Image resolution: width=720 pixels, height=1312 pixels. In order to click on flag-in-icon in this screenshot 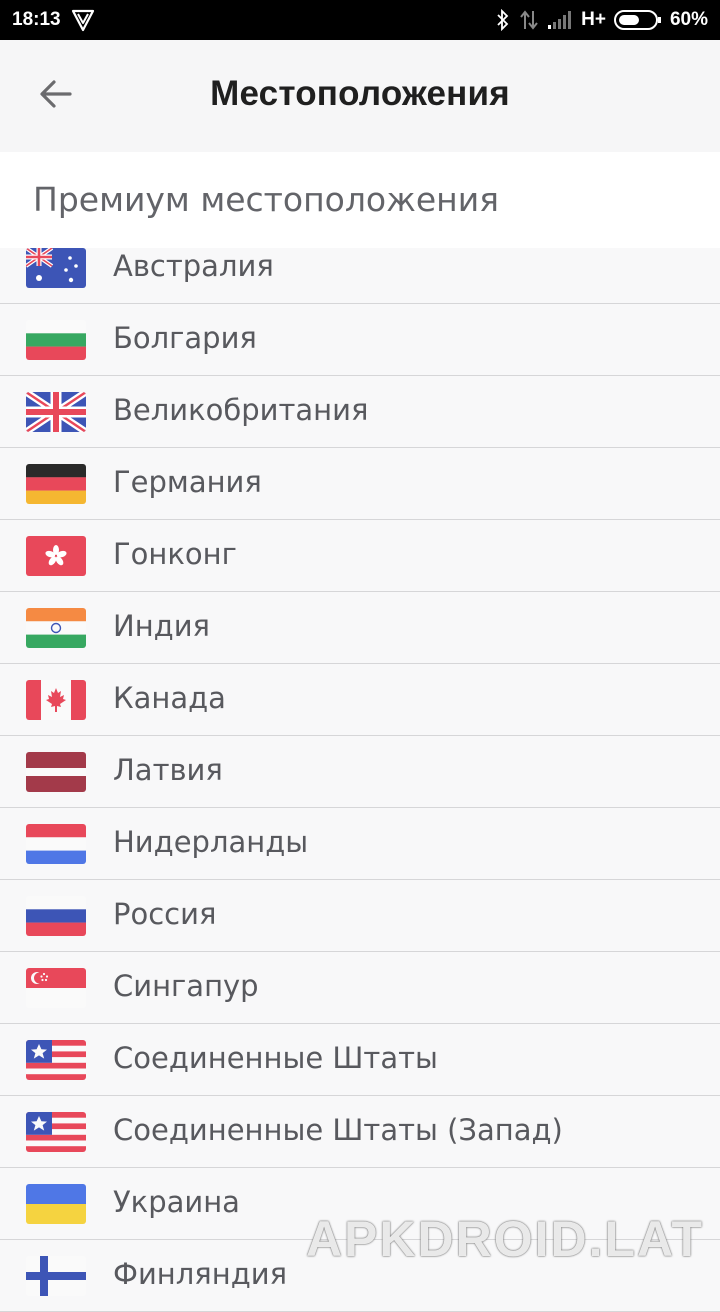, I will do `click(56, 628)`.